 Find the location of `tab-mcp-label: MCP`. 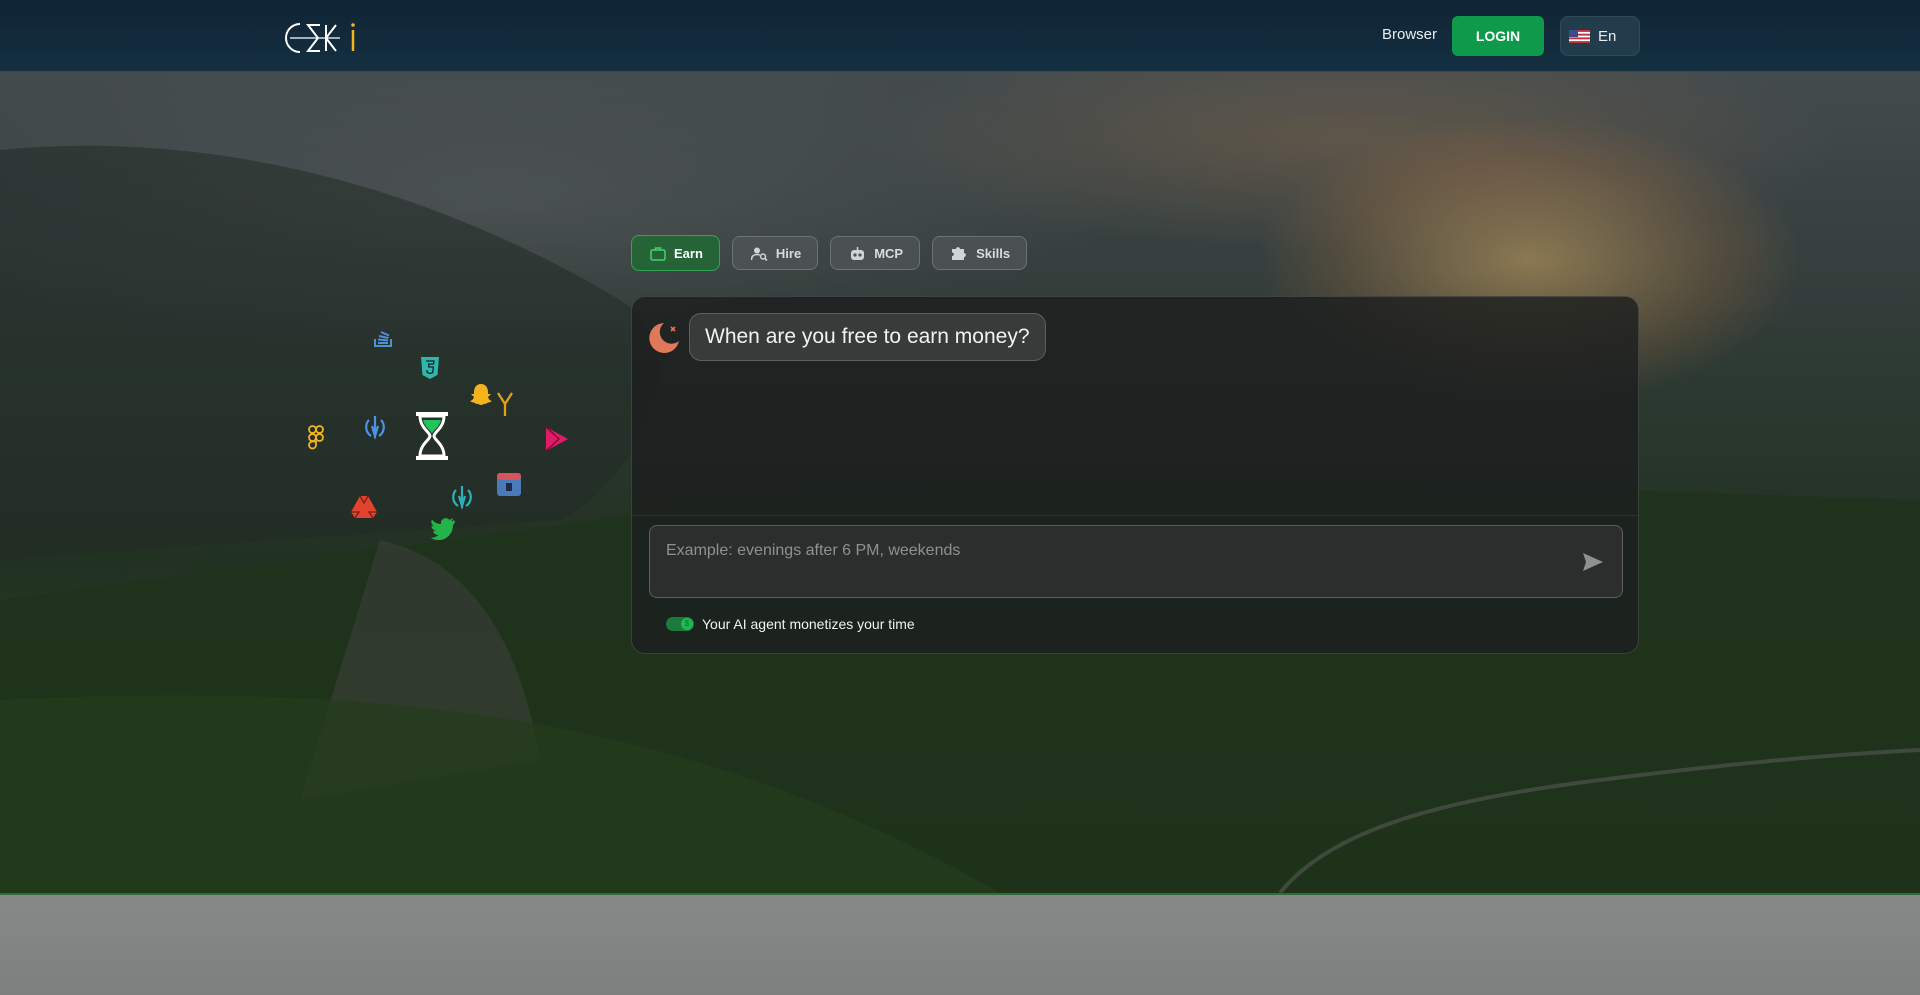

tab-mcp-label: MCP is located at coordinates (889, 253).